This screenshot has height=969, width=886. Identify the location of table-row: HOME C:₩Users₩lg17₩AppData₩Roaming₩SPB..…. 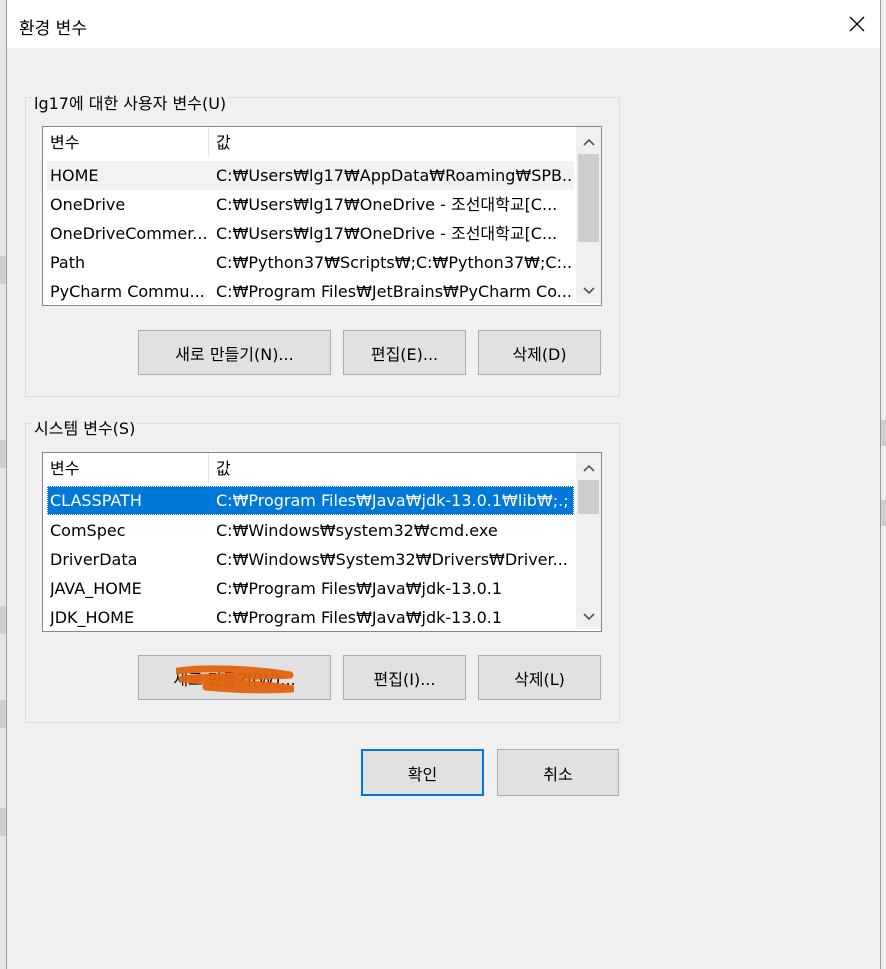
(310, 175).